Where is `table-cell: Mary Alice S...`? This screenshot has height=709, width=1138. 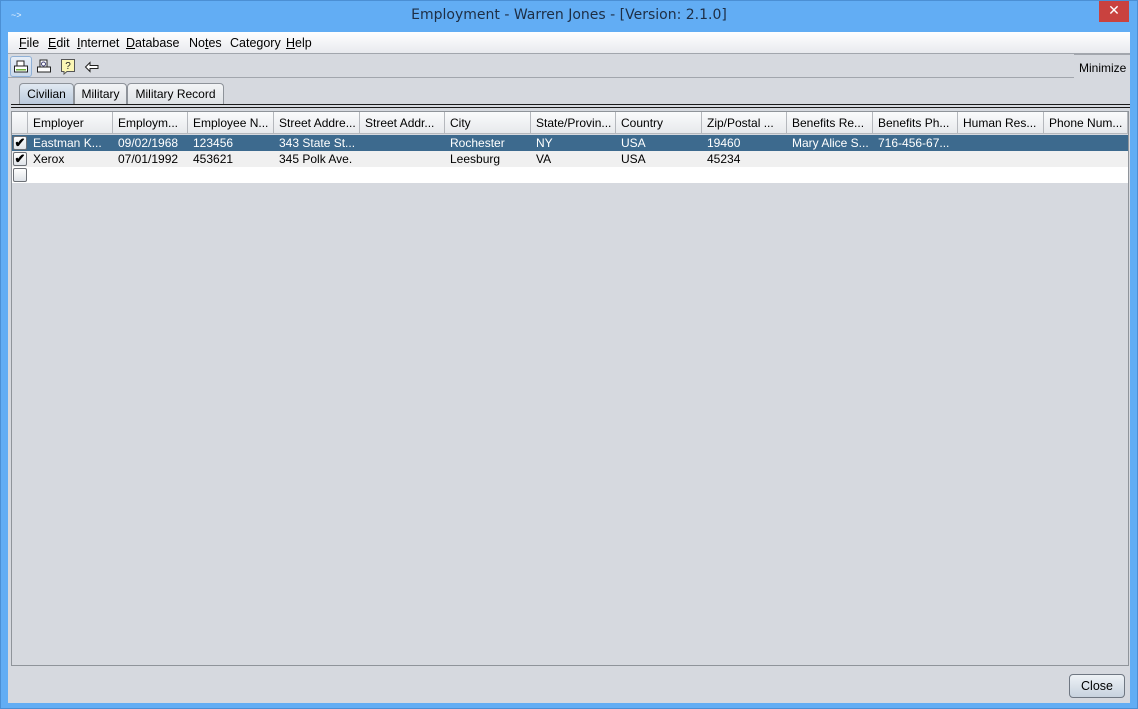
table-cell: Mary Alice S... is located at coordinates (830, 143).